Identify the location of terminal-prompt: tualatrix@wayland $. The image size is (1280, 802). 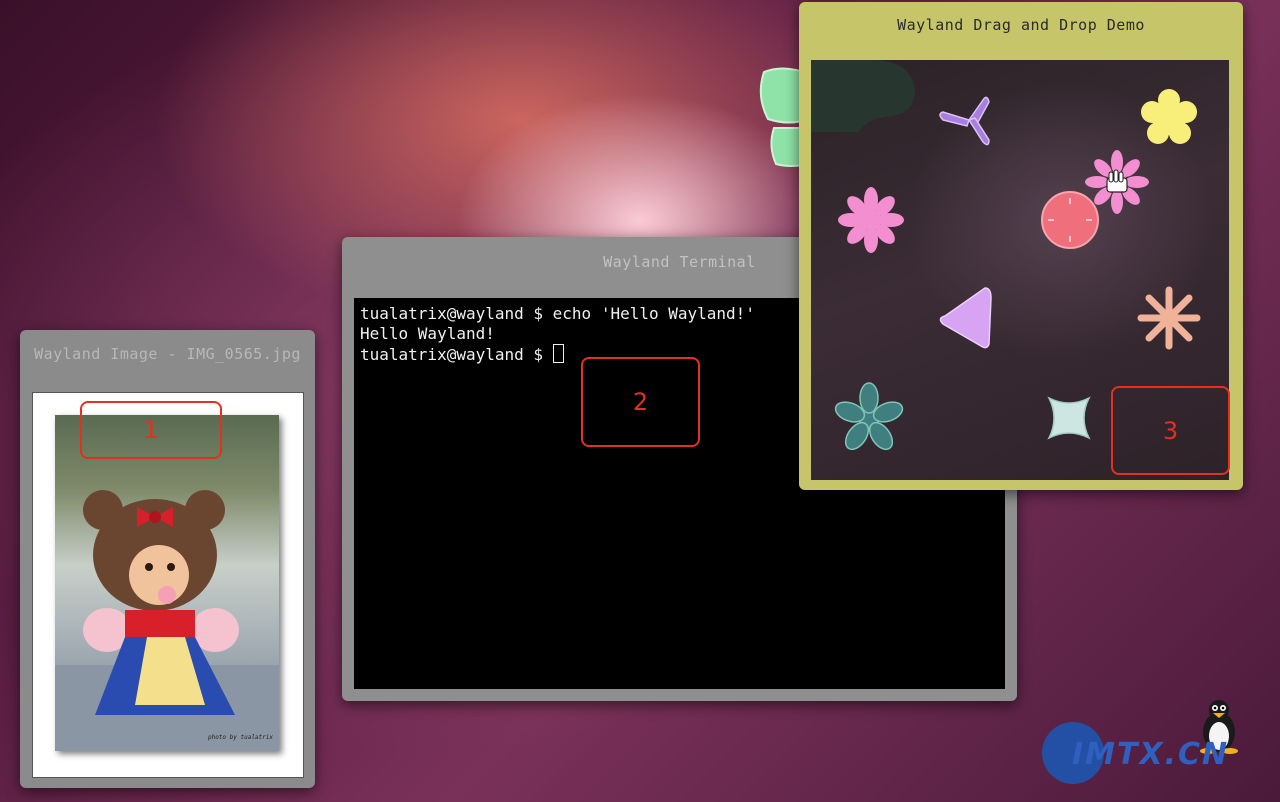
(456, 354).